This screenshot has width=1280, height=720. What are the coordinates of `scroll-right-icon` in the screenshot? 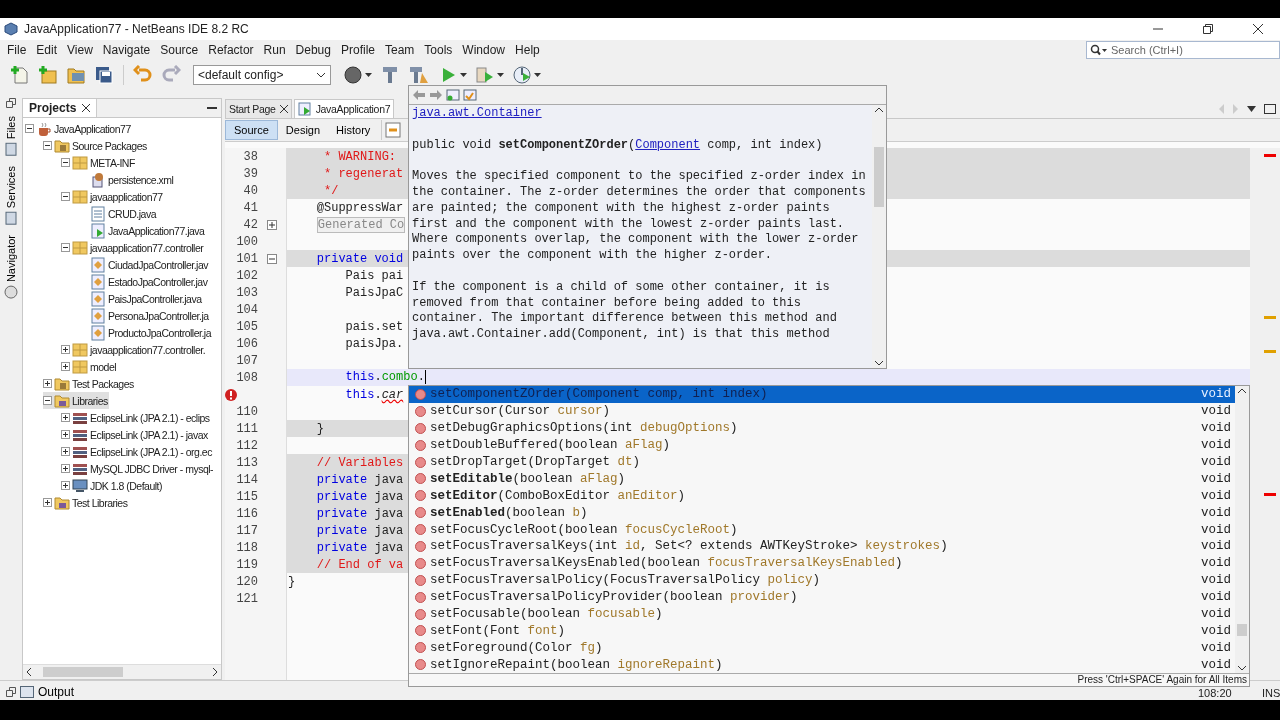 It's located at (215, 672).